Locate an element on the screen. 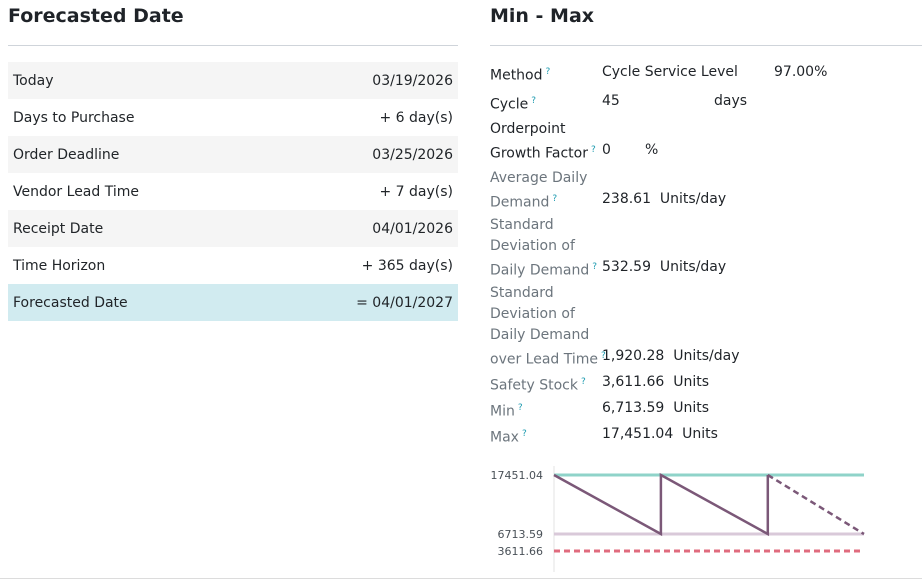 This screenshot has height=586, width=922. row-order-deadline: Order Deadline 03/25/2026 is located at coordinates (233, 154).